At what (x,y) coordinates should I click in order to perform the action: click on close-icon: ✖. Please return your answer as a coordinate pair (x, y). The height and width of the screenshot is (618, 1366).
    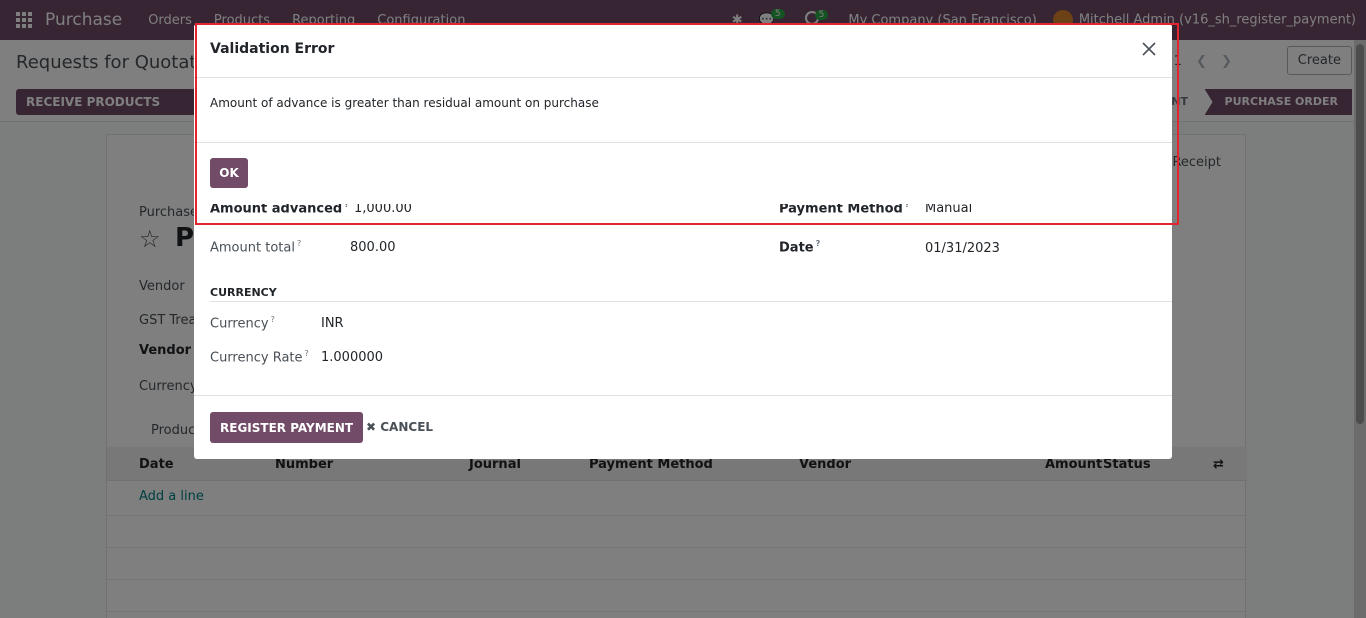
    Looking at the image, I should click on (371, 427).